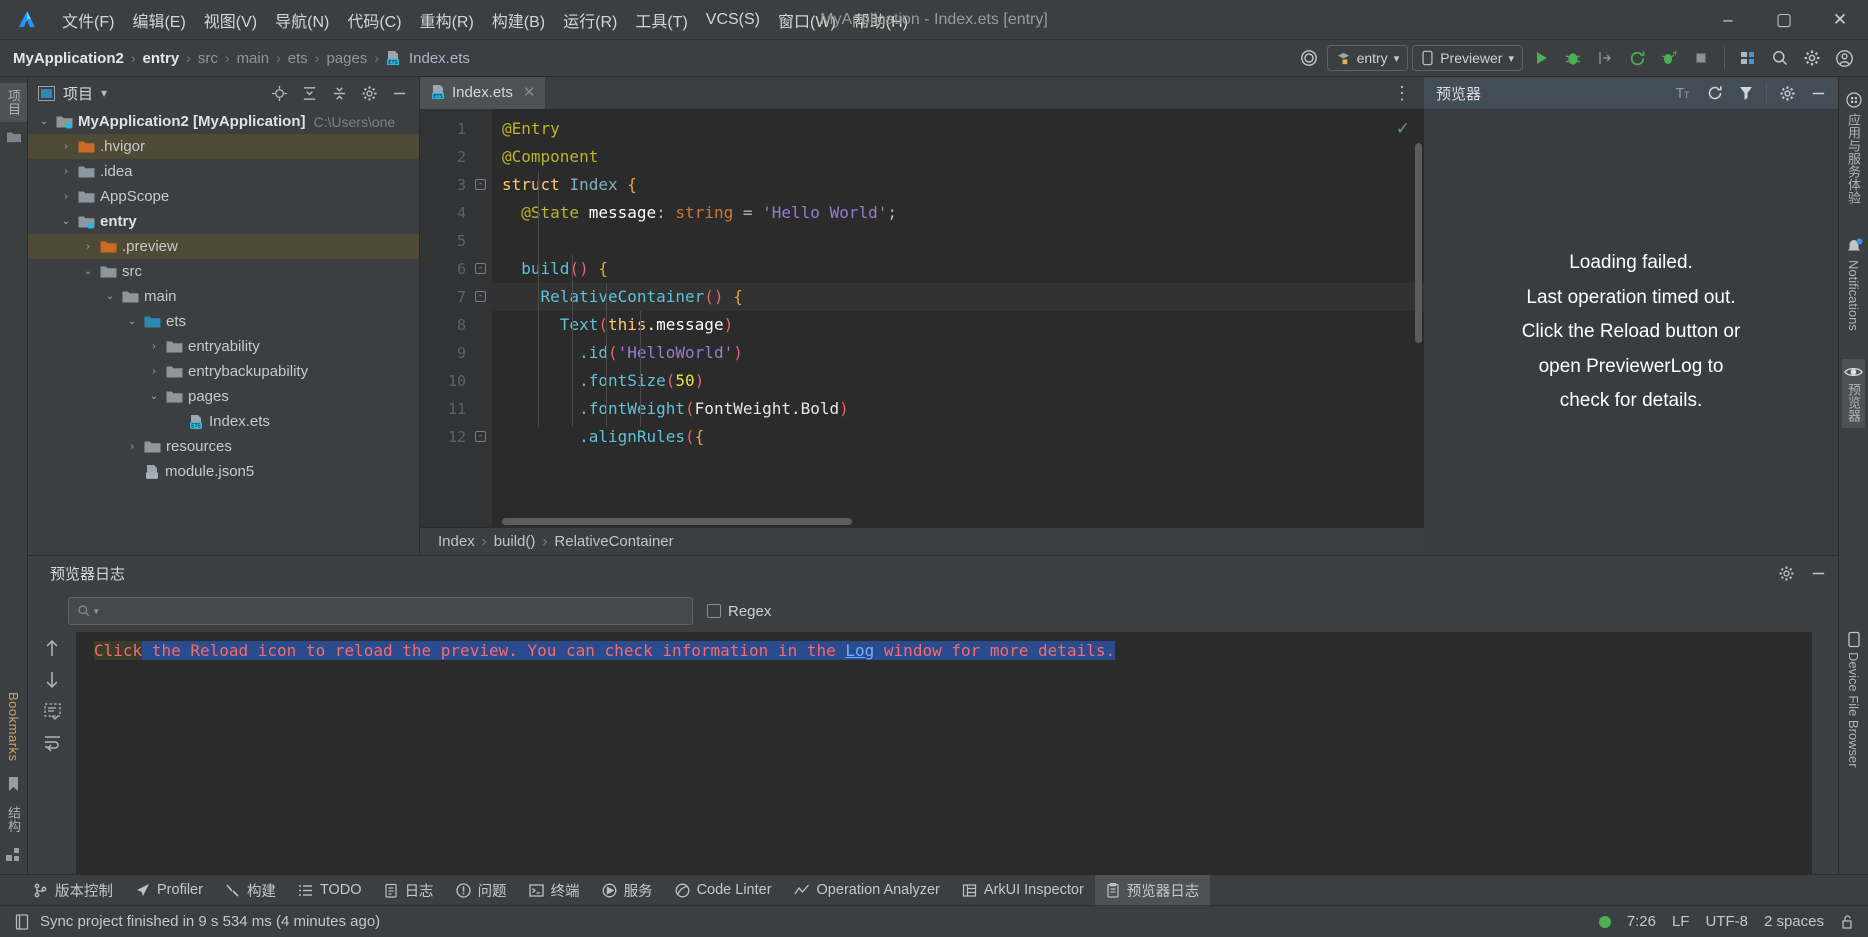  What do you see at coordinates (1844, 58) in the screenshot?
I see `account-icon` at bounding box center [1844, 58].